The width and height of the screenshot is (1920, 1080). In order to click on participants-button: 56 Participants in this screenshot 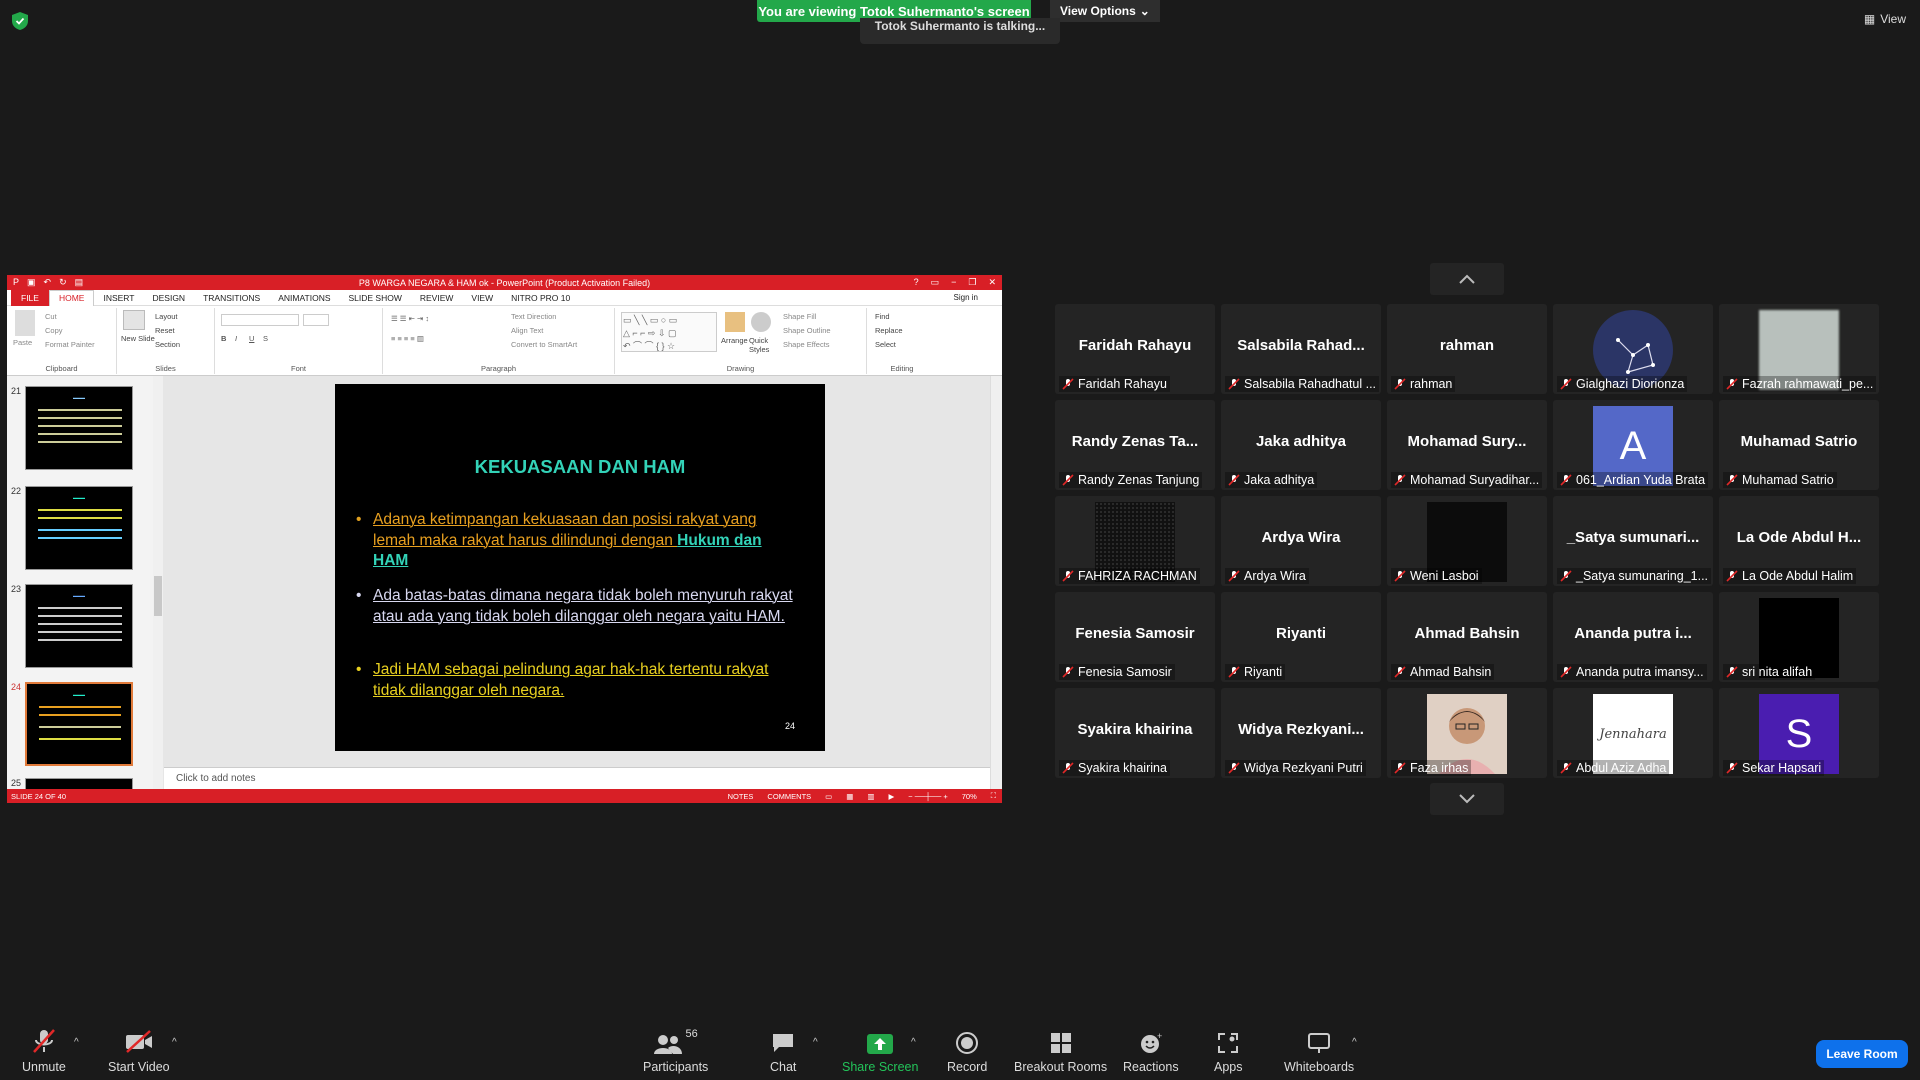, I will do `click(675, 1051)`.